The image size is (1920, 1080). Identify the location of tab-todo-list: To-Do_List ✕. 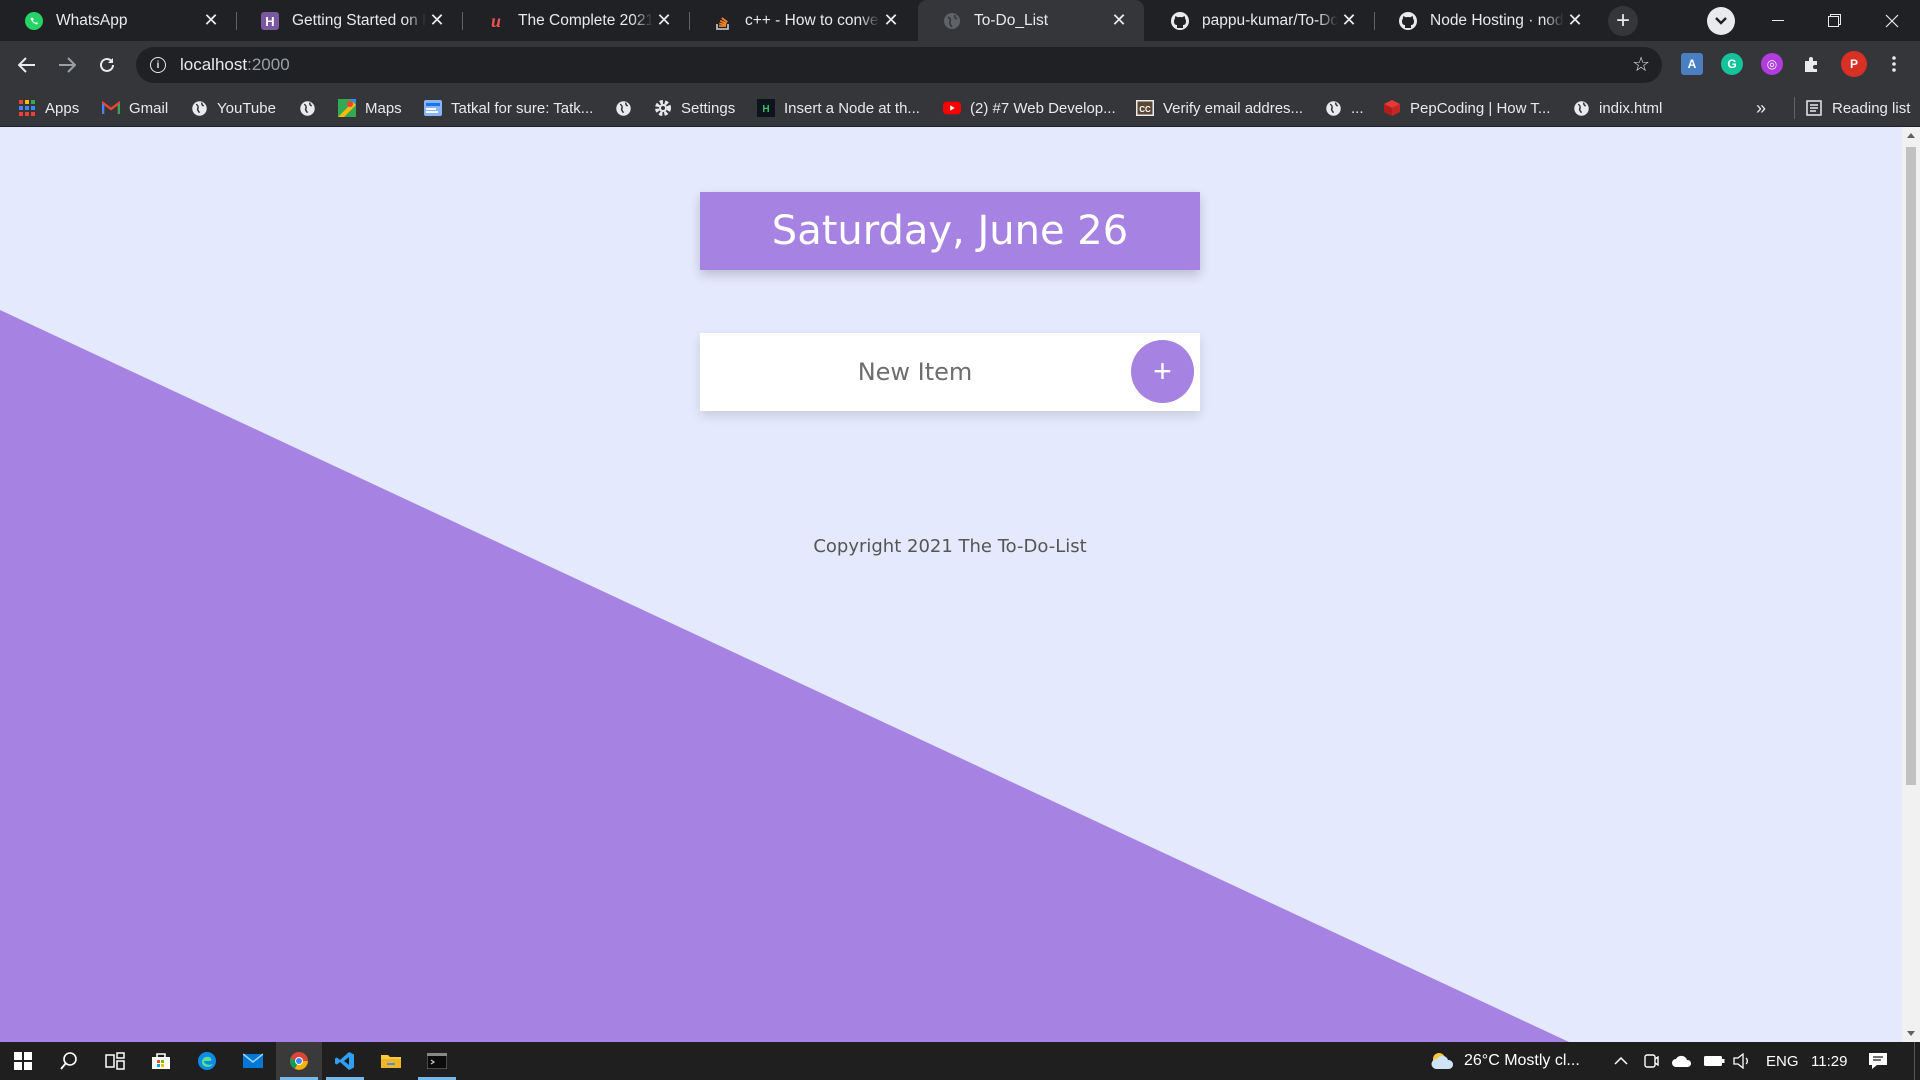
(1031, 20).